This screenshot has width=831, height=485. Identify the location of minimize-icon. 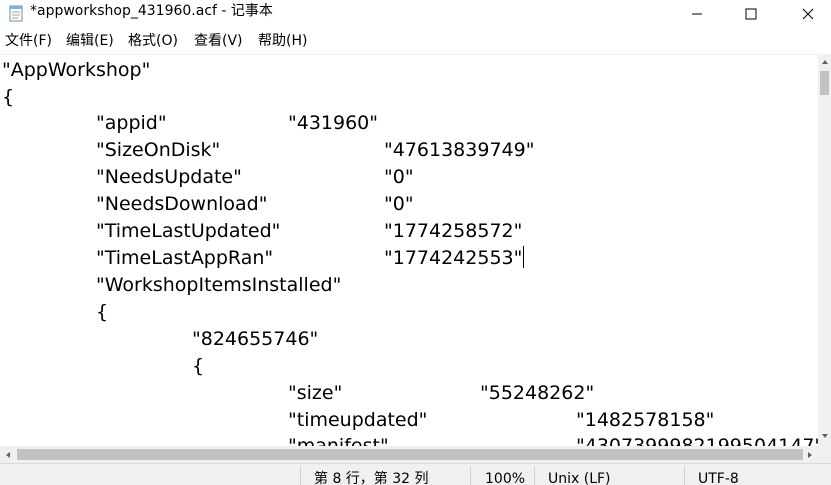
(697, 14).